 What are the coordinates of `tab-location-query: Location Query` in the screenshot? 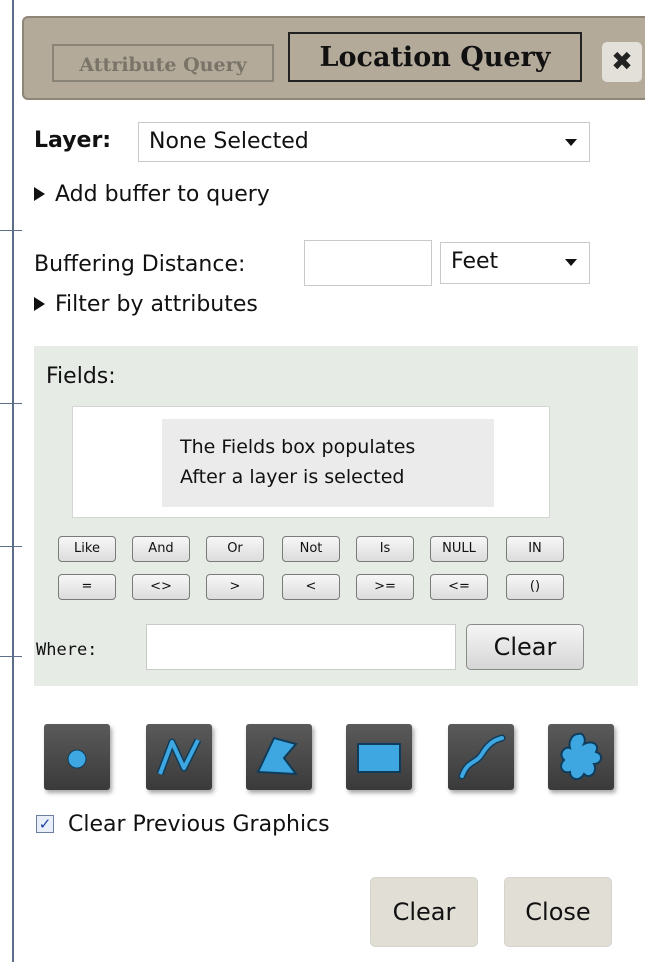 It's located at (435, 57).